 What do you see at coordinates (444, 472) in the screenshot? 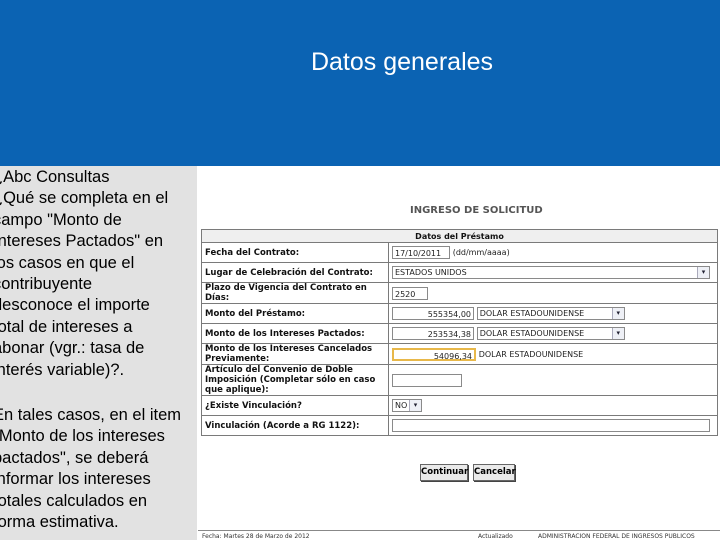
I see `continuar-button: Continuar` at bounding box center [444, 472].